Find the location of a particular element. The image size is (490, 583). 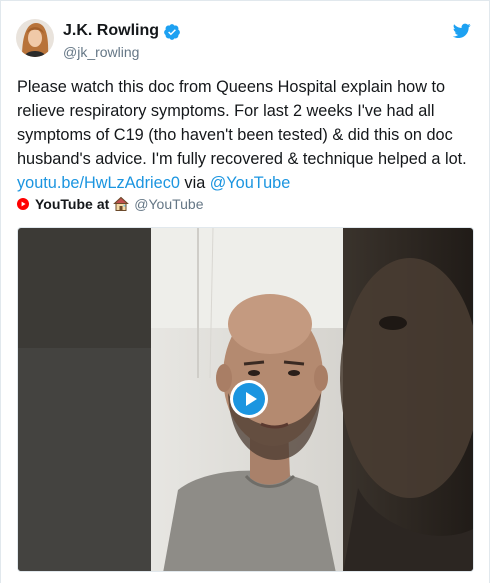

tweet-link: youtu.be/HwLzAdriec0 is located at coordinates (98, 183).